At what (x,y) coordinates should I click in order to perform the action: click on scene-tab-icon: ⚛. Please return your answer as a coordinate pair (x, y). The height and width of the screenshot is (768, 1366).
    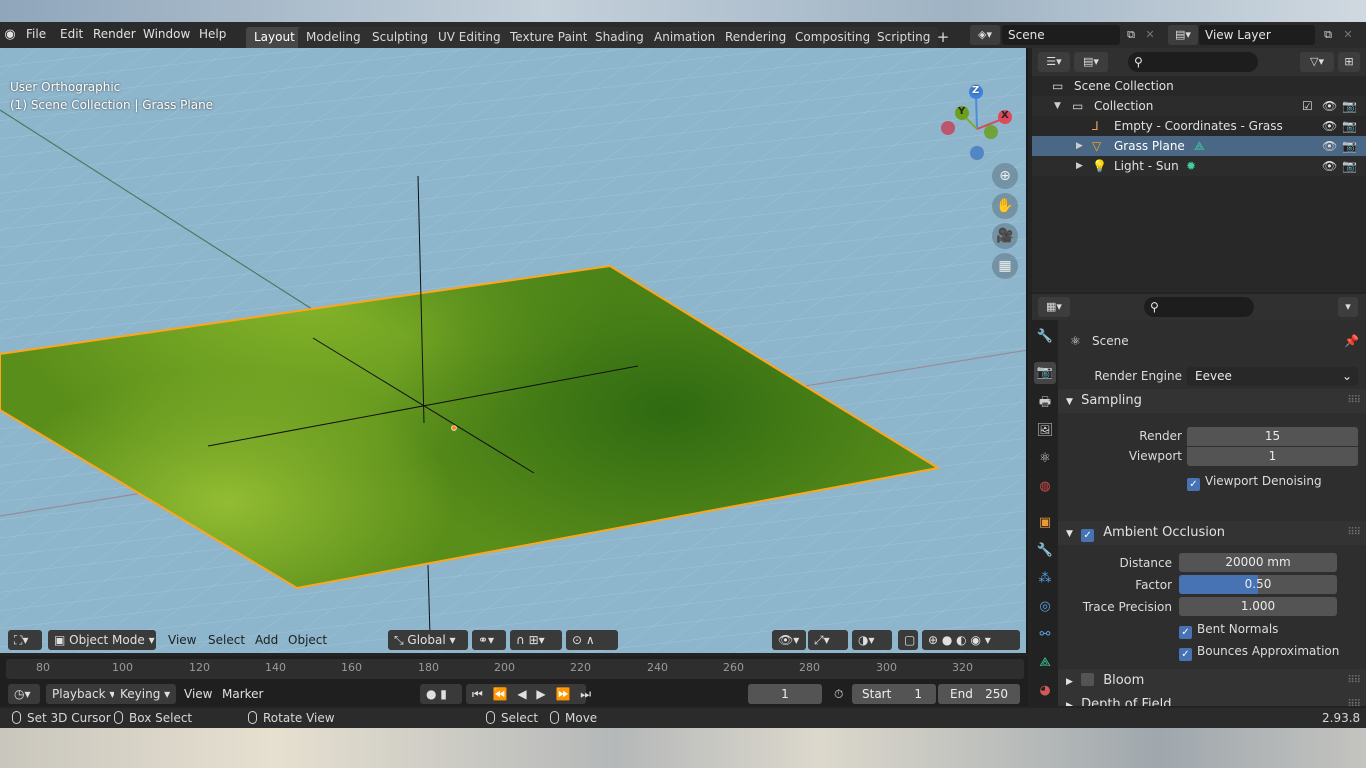
    Looking at the image, I should click on (1045, 459).